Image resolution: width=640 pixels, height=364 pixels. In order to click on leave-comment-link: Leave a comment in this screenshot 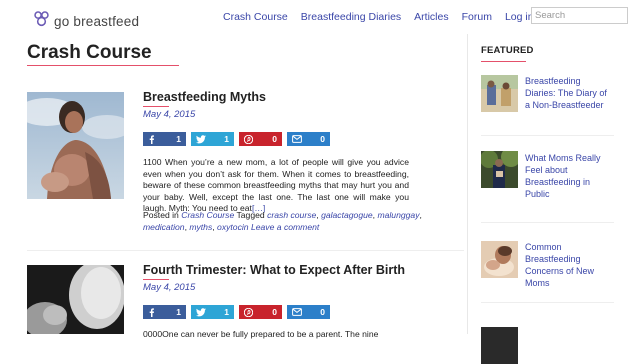, I will do `click(285, 227)`.